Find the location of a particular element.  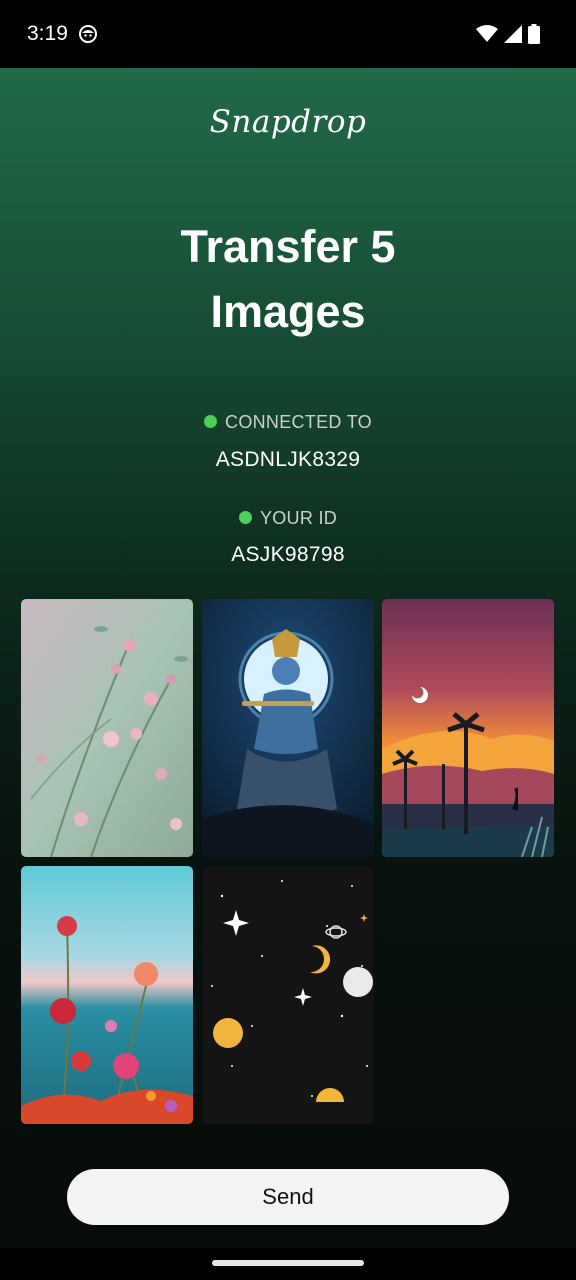

signal-icon is located at coordinates (513, 34).